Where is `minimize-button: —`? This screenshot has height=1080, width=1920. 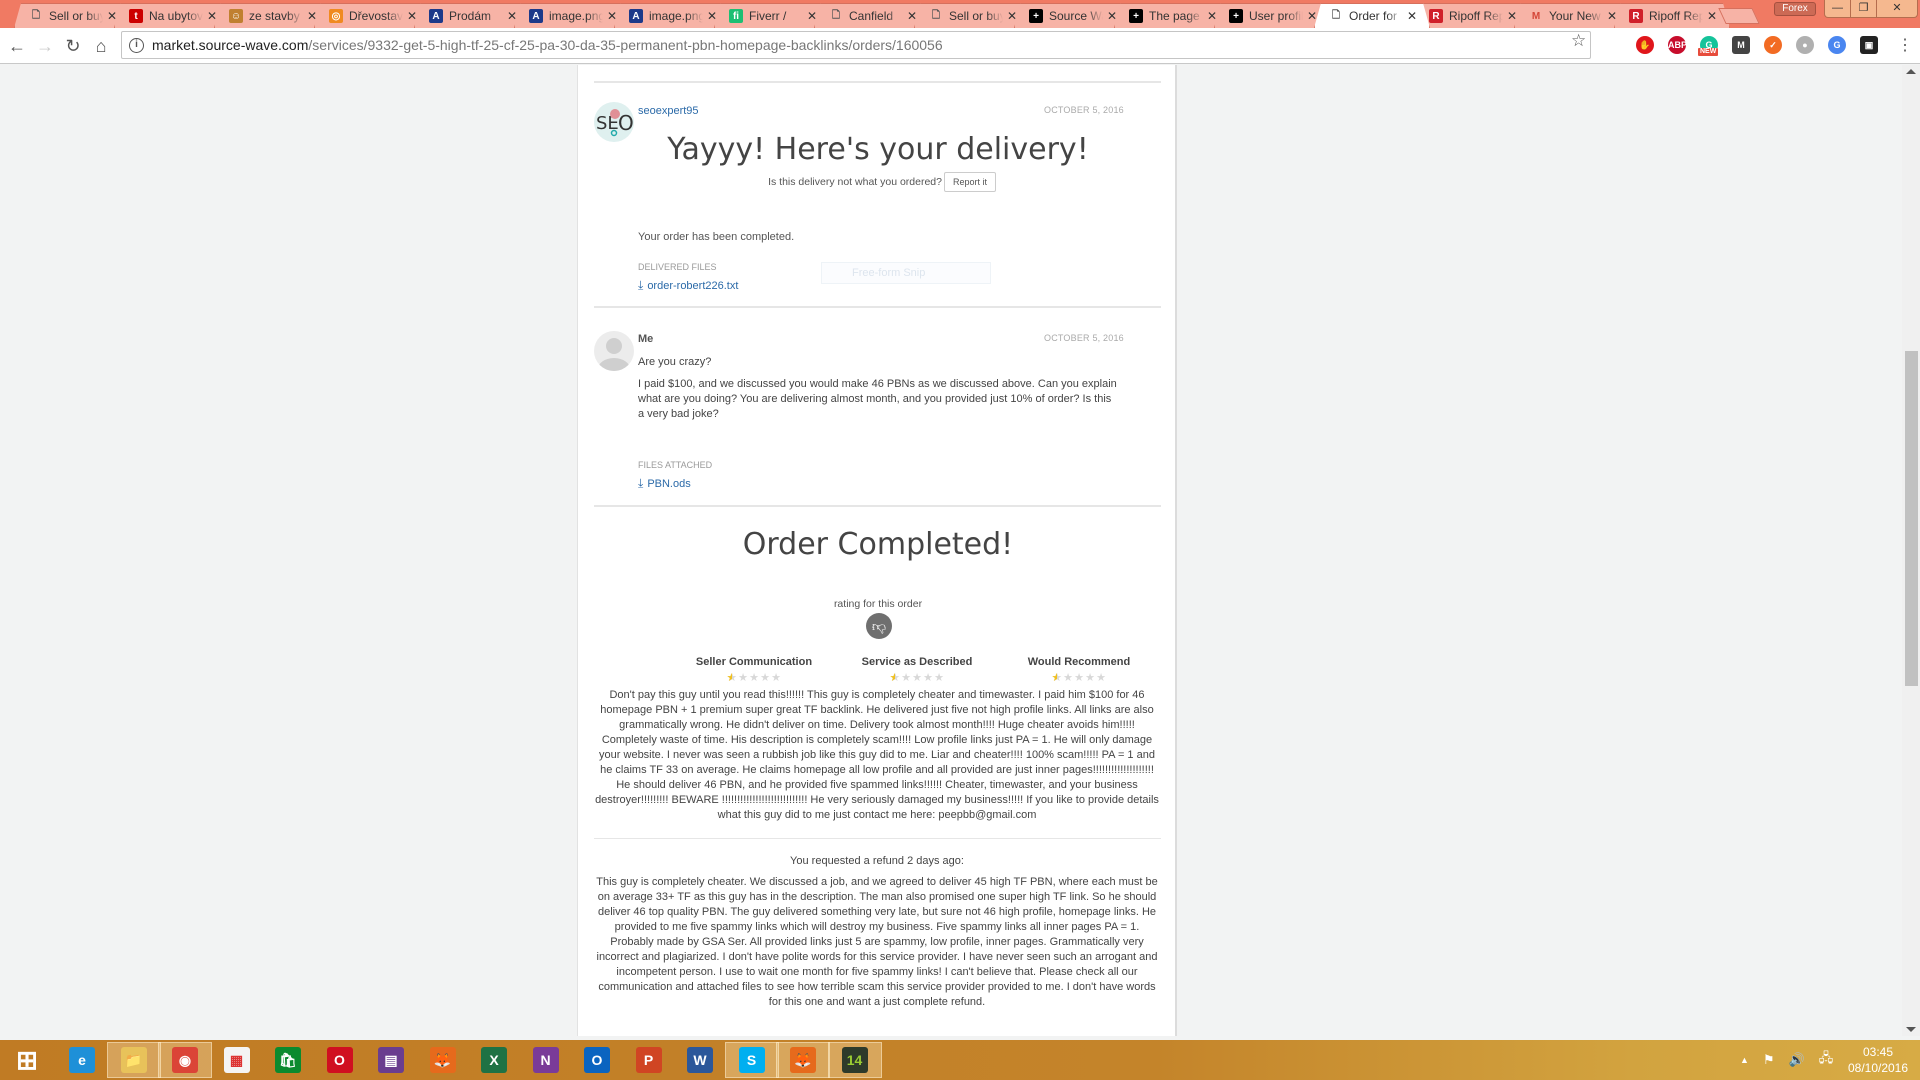
minimize-button: — is located at coordinates (1838, 8).